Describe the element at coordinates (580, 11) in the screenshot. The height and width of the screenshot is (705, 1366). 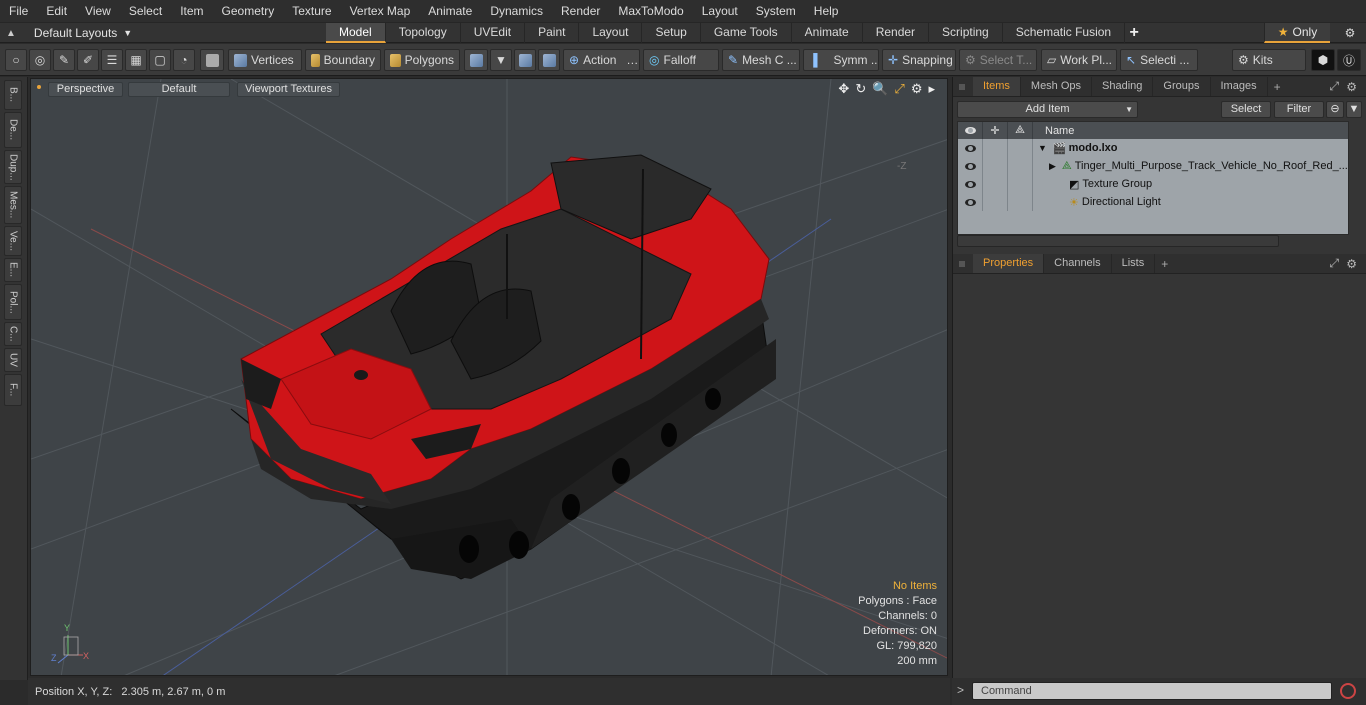
I see `menu-render: Render` at that location.